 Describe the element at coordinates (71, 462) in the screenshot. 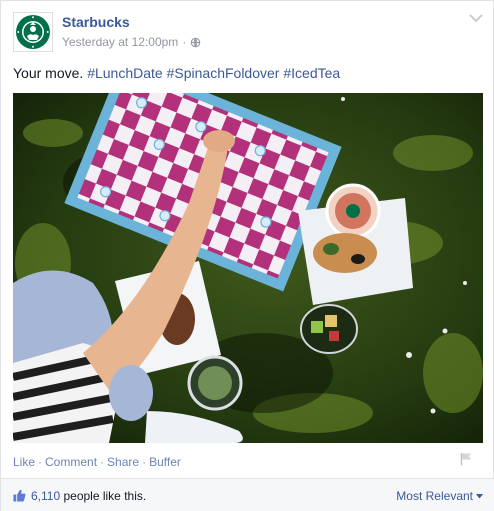

I see `comment-link: Comment` at that location.